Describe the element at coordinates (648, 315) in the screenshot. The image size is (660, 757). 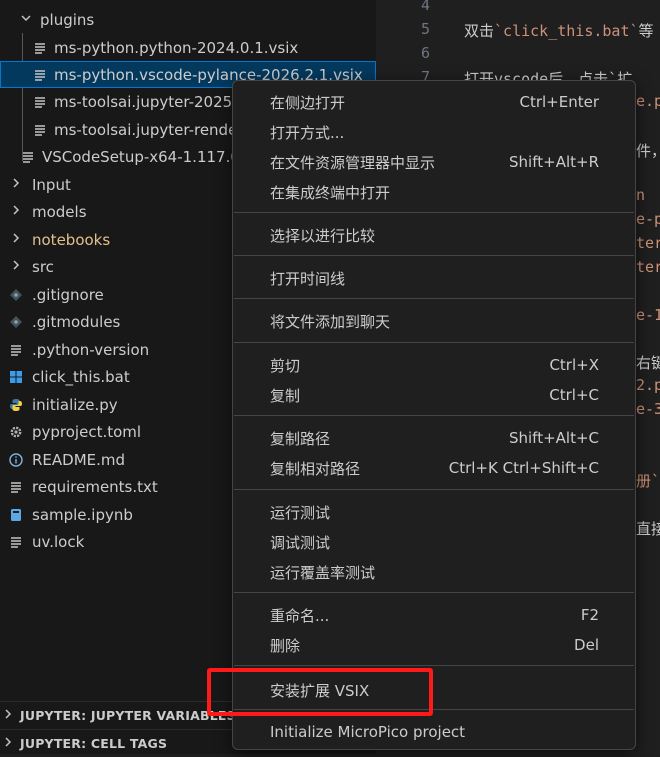
I see `code-fragment: e-1` at that location.